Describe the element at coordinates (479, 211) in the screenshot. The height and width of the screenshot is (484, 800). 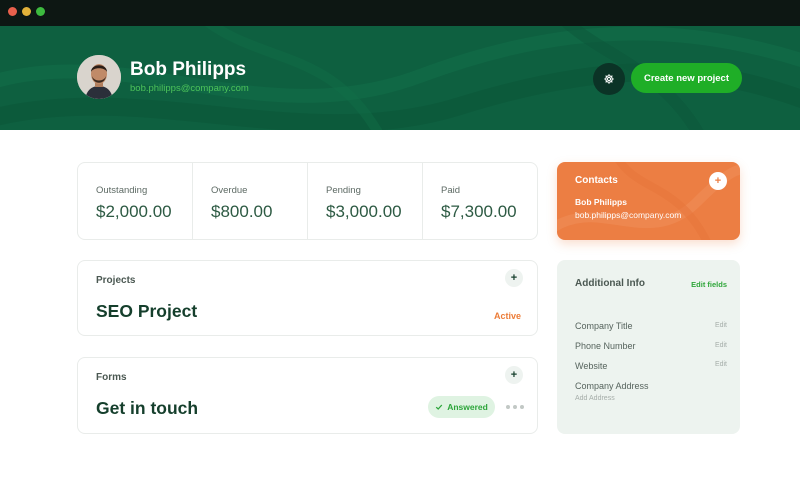
I see `stat-value: $7,300.00` at that location.